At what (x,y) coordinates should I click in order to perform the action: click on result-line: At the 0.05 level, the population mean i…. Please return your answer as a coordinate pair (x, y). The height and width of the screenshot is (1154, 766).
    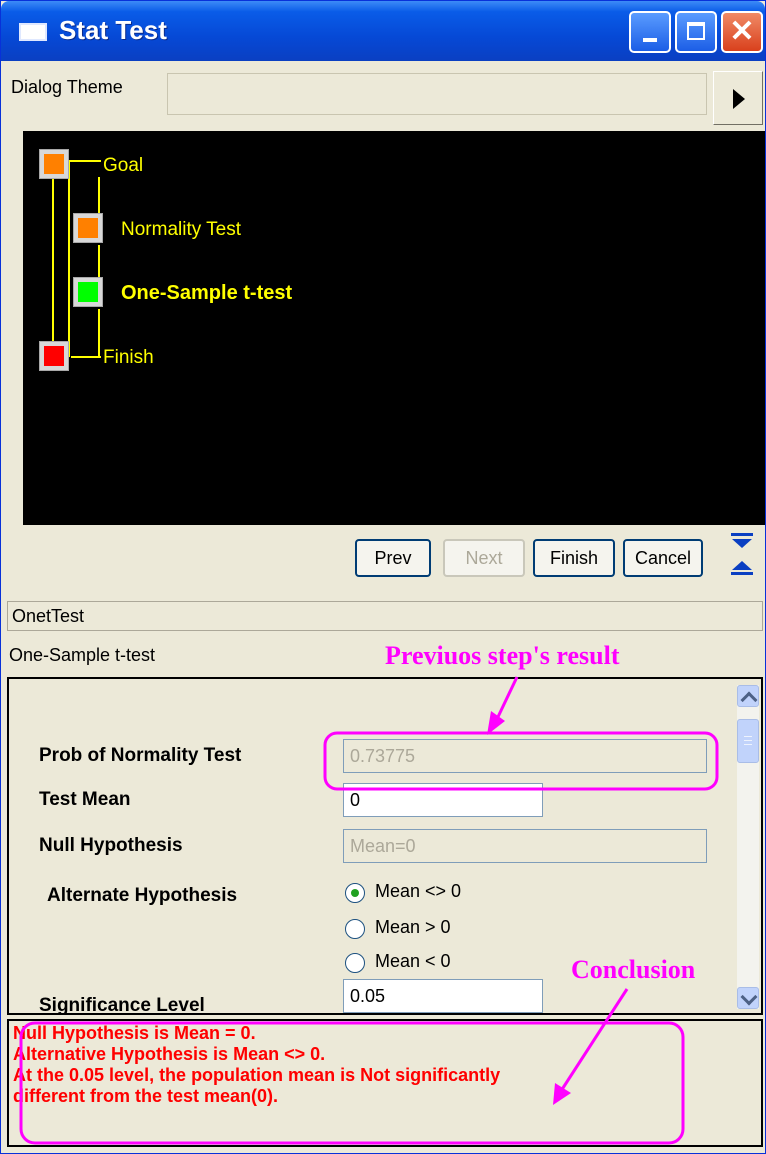
    Looking at the image, I should click on (257, 1075).